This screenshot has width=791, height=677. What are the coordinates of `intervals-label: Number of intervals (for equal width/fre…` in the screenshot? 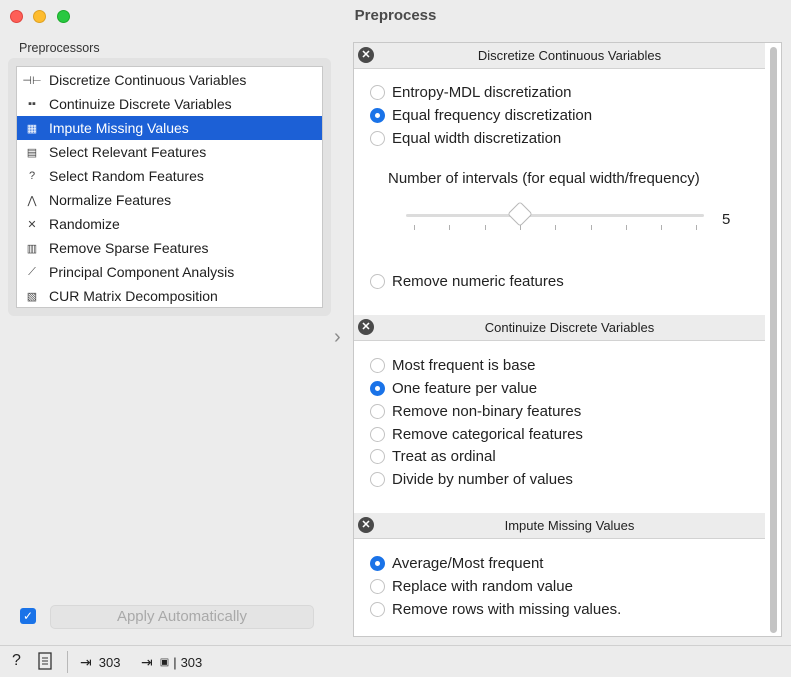 It's located at (544, 178).